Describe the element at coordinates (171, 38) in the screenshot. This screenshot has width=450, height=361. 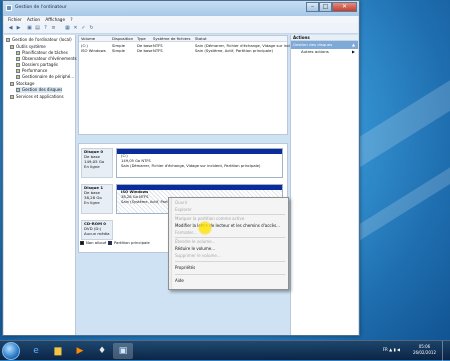
I see `col-filesystem: Système de fichiers` at that location.